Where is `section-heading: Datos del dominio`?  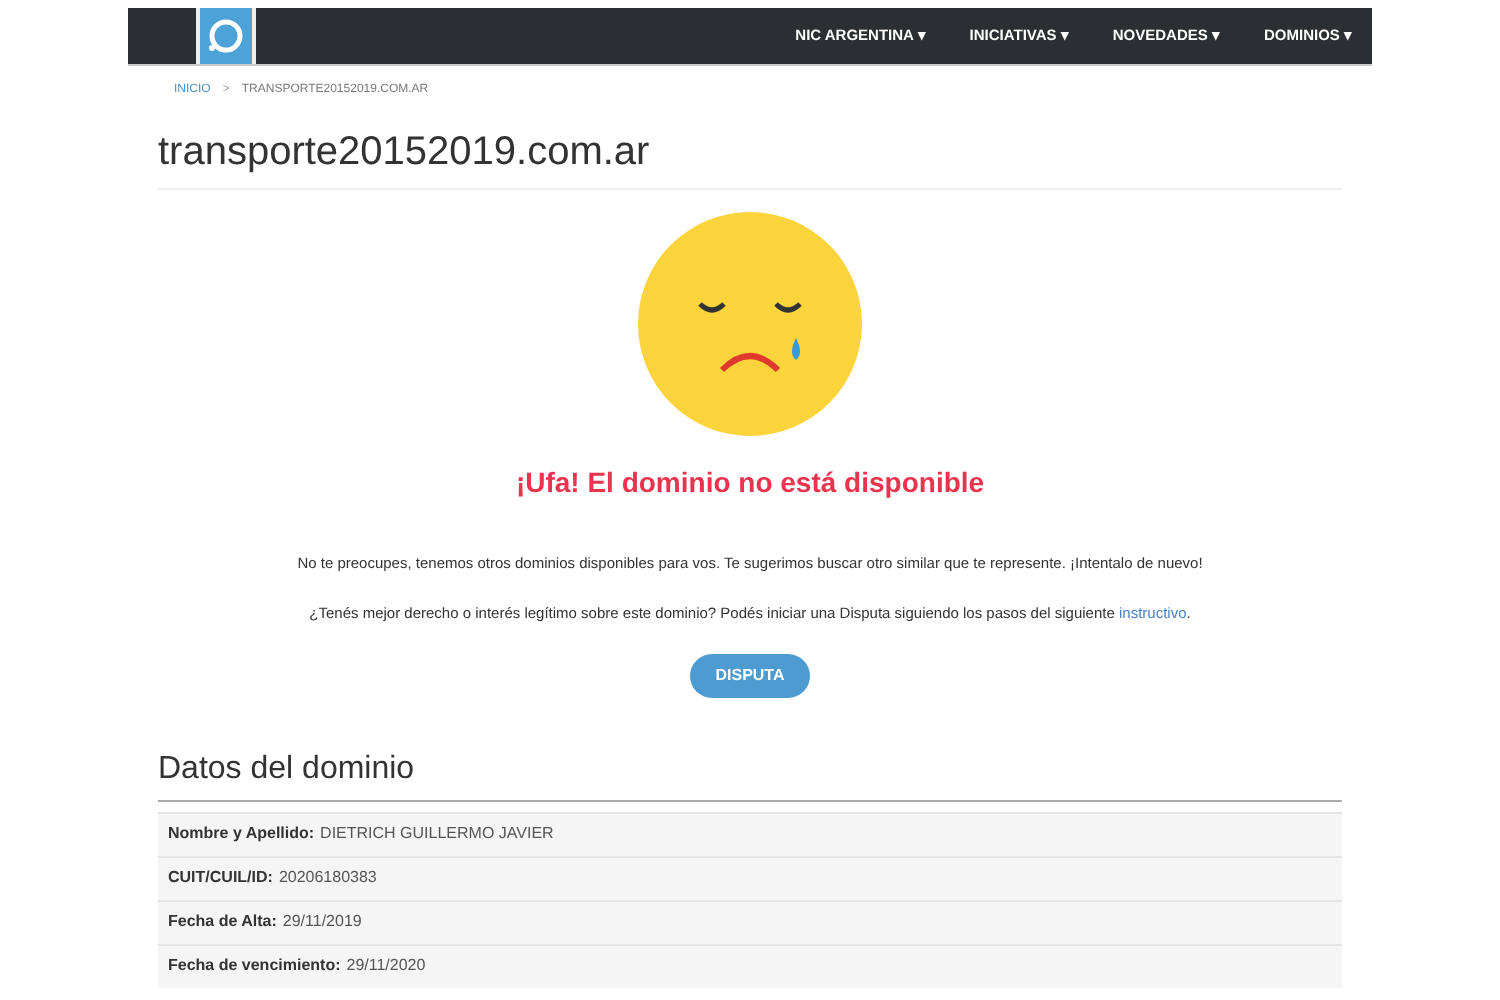
section-heading: Datos del dominio is located at coordinates (287, 769).